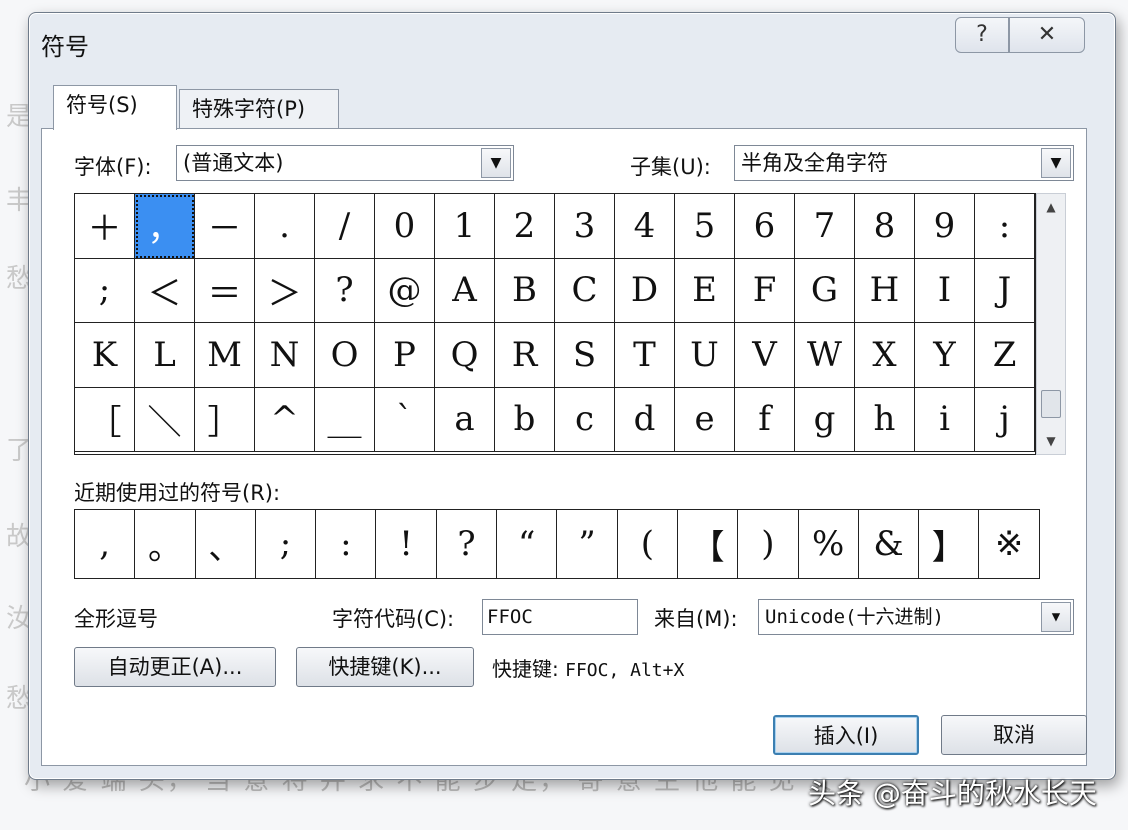  Describe the element at coordinates (1047, 35) in the screenshot. I see `close-button: ✕` at that location.